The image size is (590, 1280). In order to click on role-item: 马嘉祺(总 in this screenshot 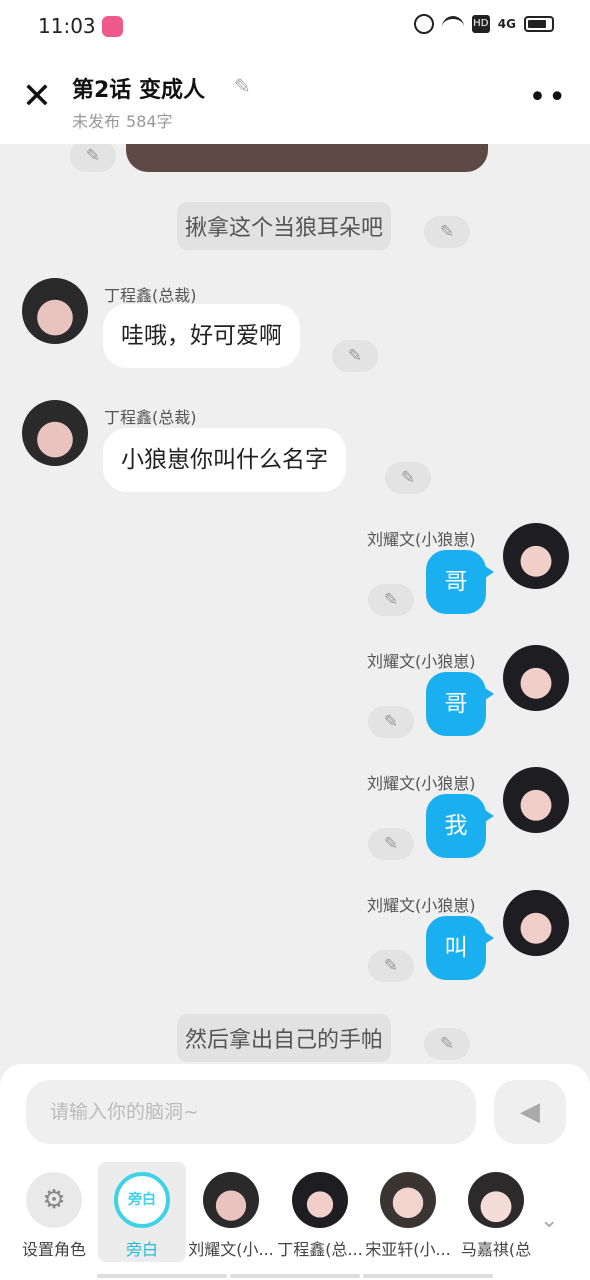, I will do `click(492, 1212)`.